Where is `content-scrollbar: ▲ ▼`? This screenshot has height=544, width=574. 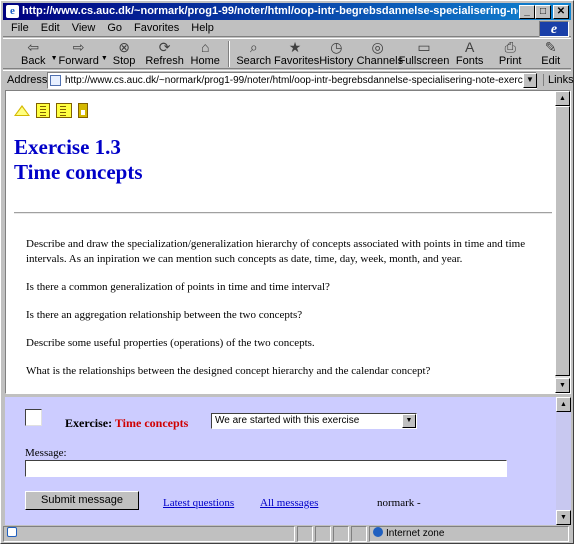
content-scrollbar: ▲ ▼ is located at coordinates (562, 242).